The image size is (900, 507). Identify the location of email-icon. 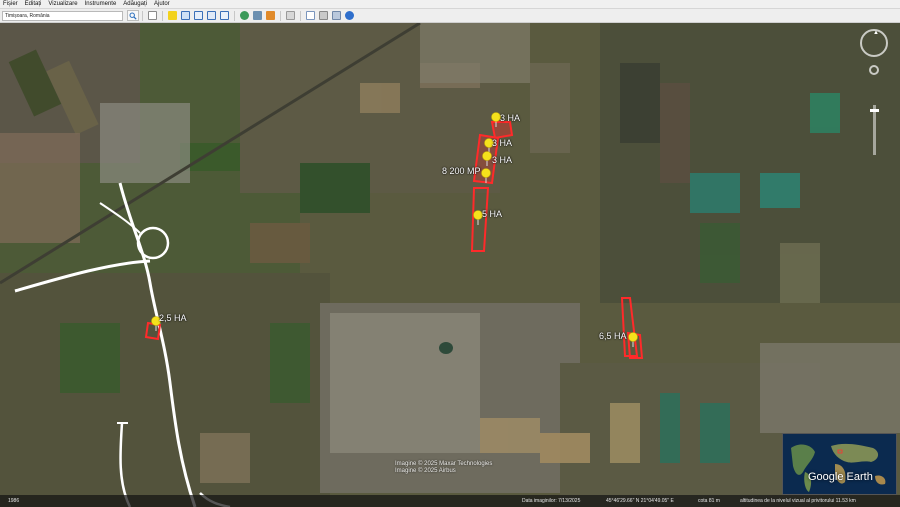
(310, 15).